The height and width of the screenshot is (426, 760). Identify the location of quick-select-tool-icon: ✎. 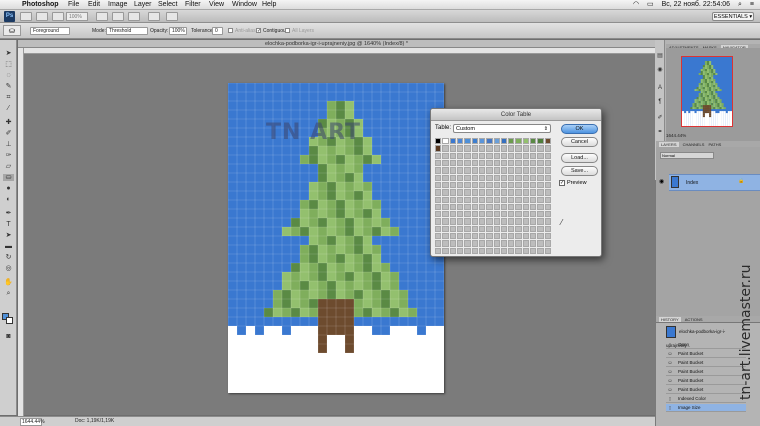
(8, 86).